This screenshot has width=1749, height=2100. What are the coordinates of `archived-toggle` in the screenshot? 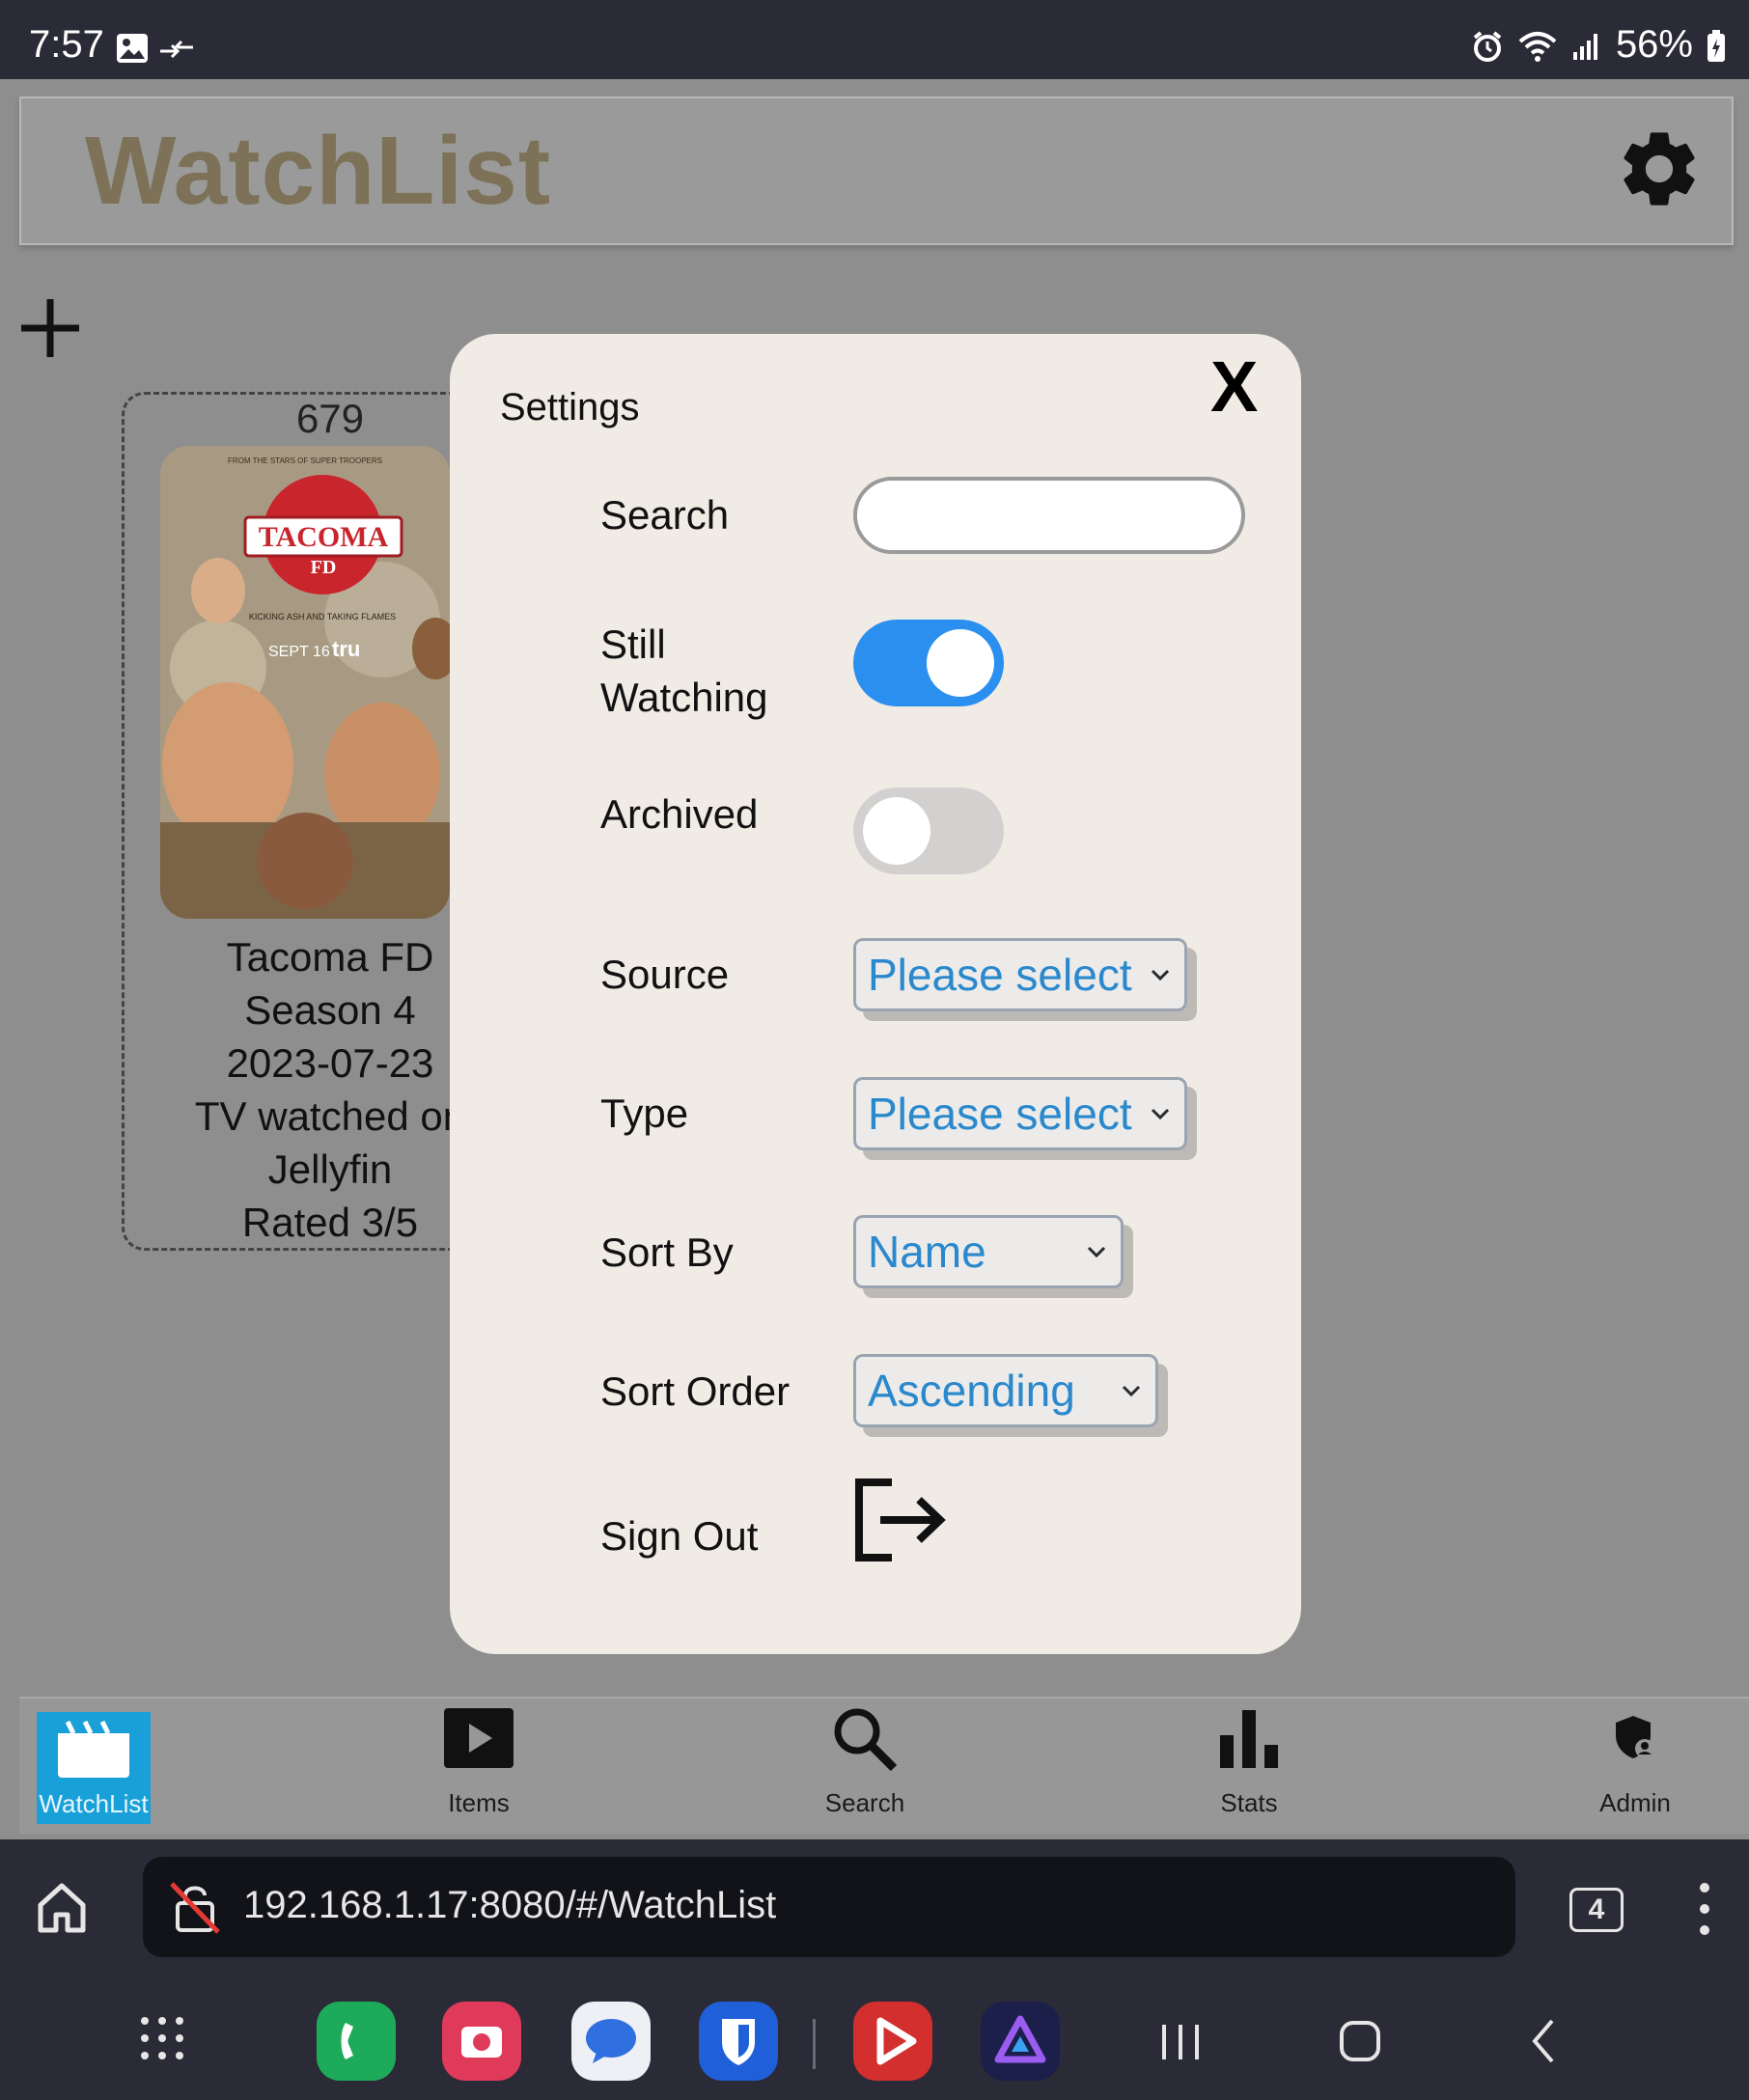 It's located at (929, 831).